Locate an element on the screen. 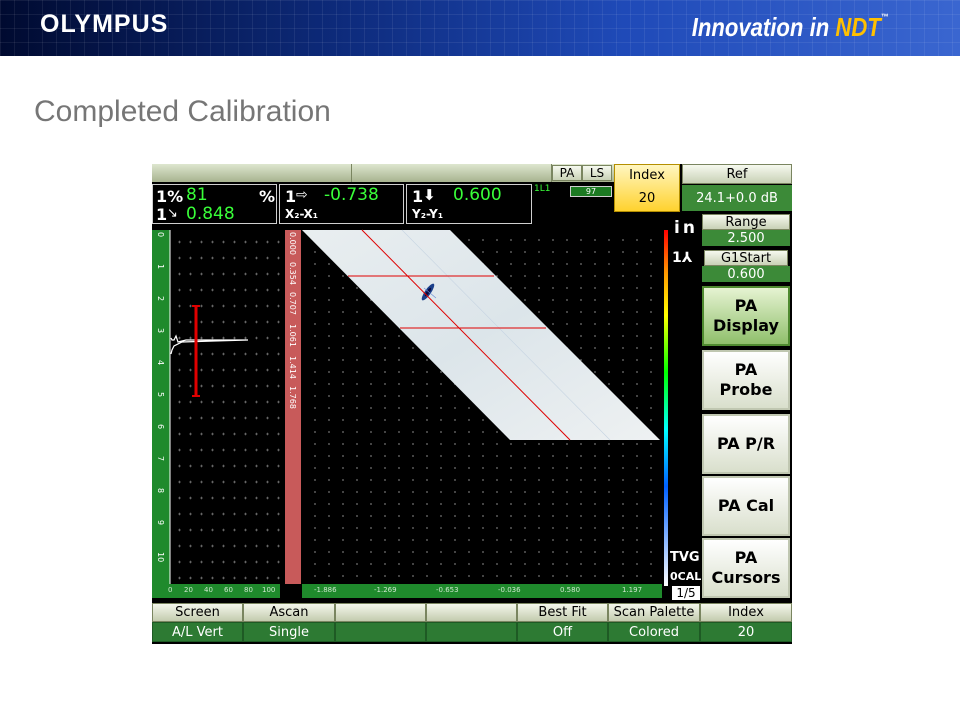  tagline-trademark: ™ is located at coordinates (884, 17).